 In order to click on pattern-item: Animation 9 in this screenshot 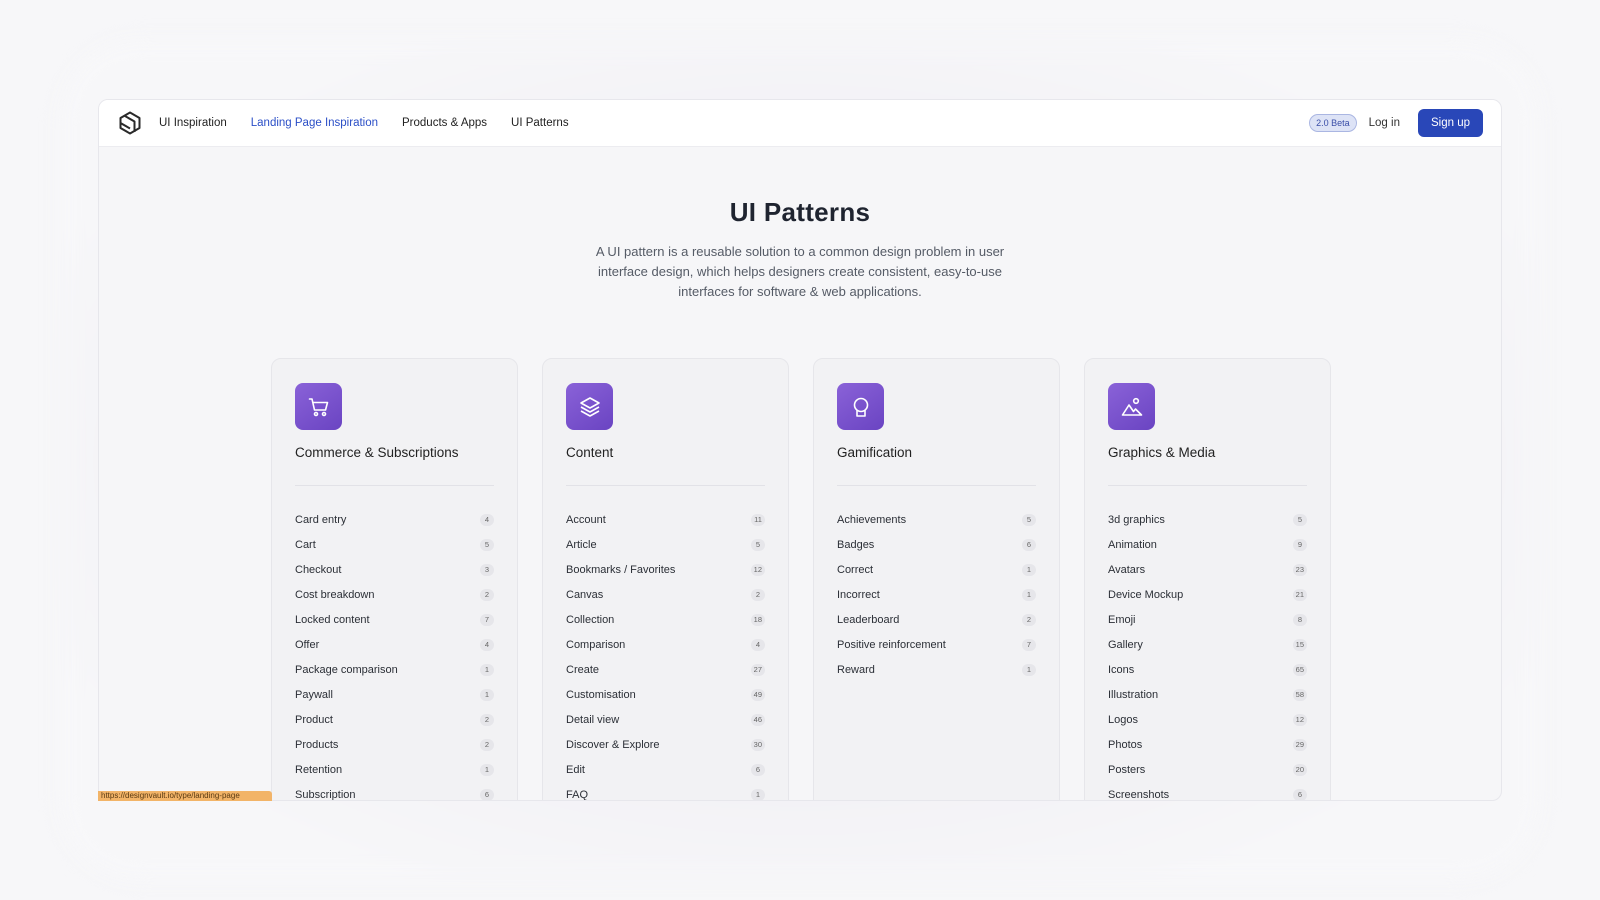, I will do `click(1207, 544)`.